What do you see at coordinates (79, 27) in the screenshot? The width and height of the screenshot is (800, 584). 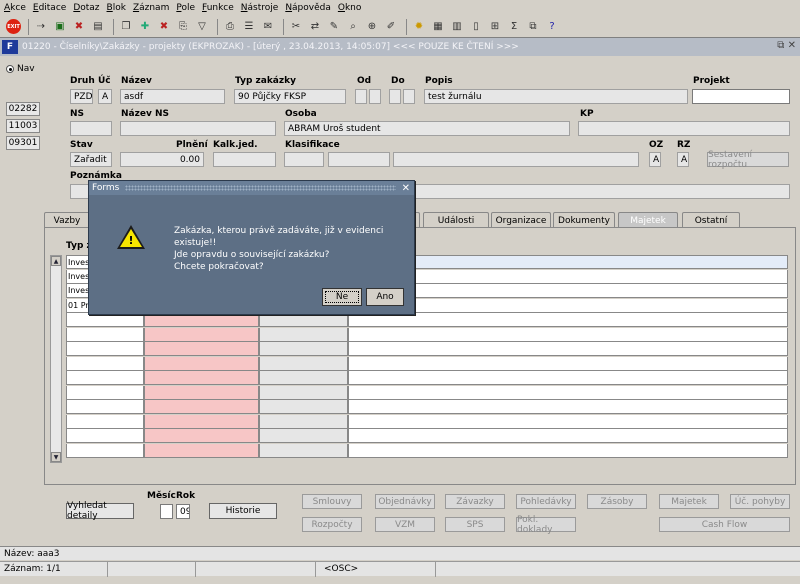 I see `delete-icon: ✖` at bounding box center [79, 27].